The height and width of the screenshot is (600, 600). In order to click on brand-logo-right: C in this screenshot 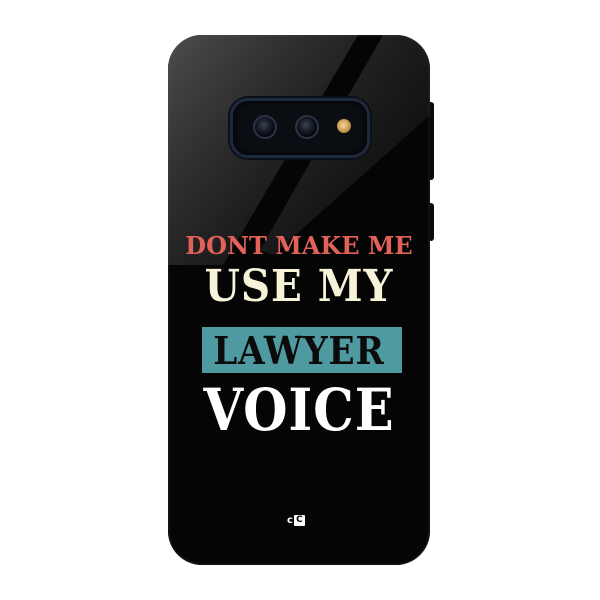, I will do `click(299, 520)`.